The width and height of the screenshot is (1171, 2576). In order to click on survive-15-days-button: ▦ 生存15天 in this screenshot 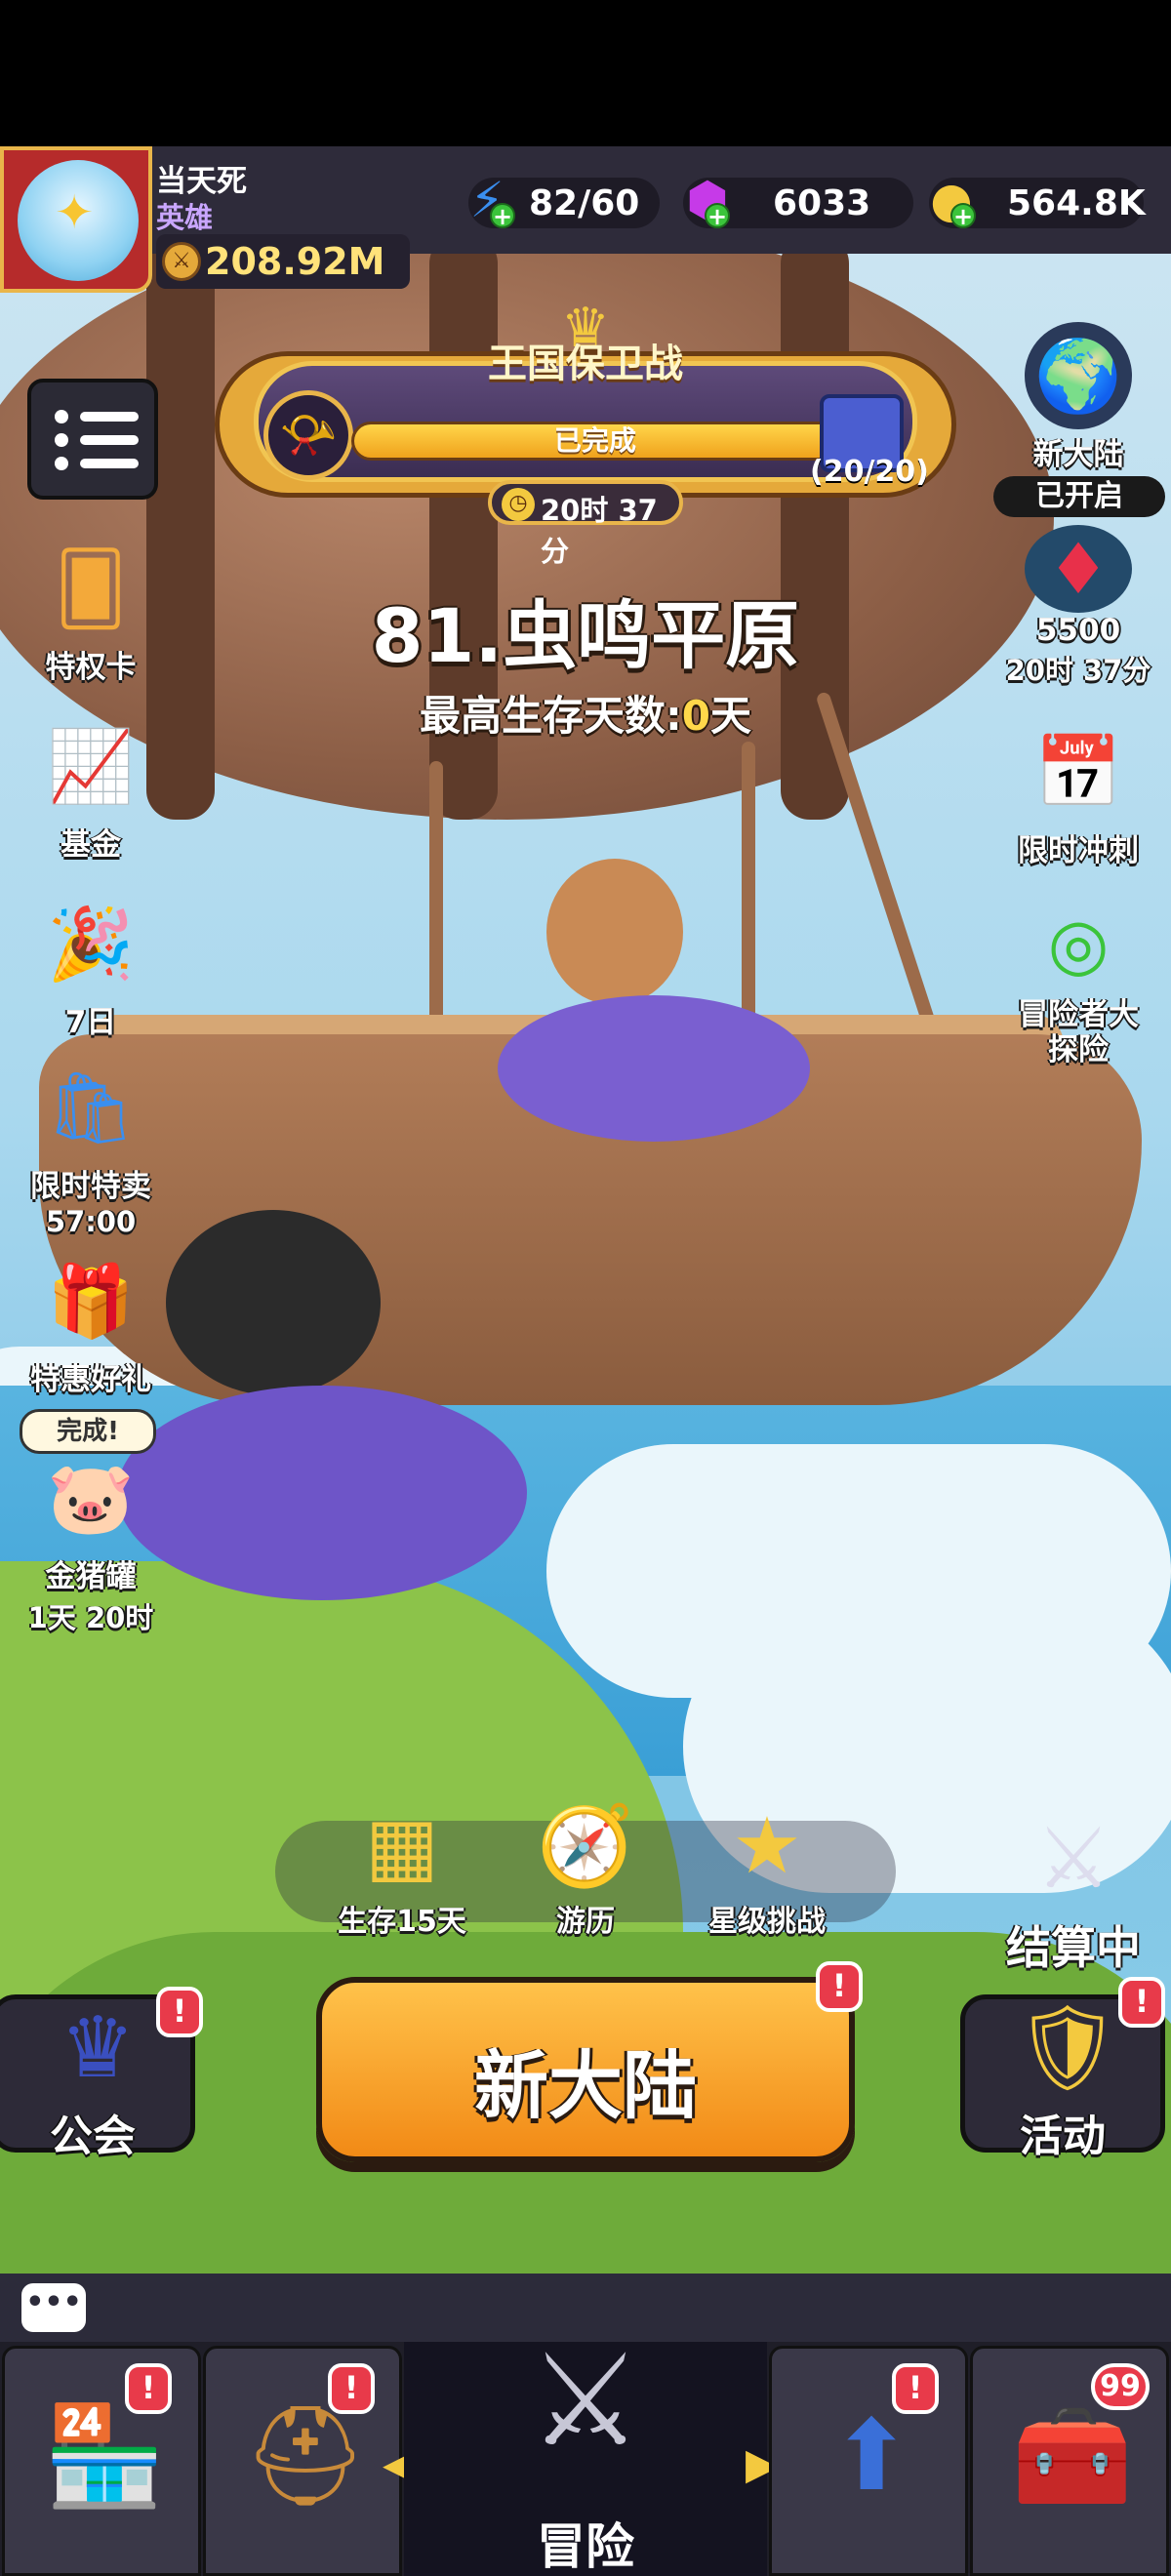, I will do `click(402, 1867)`.